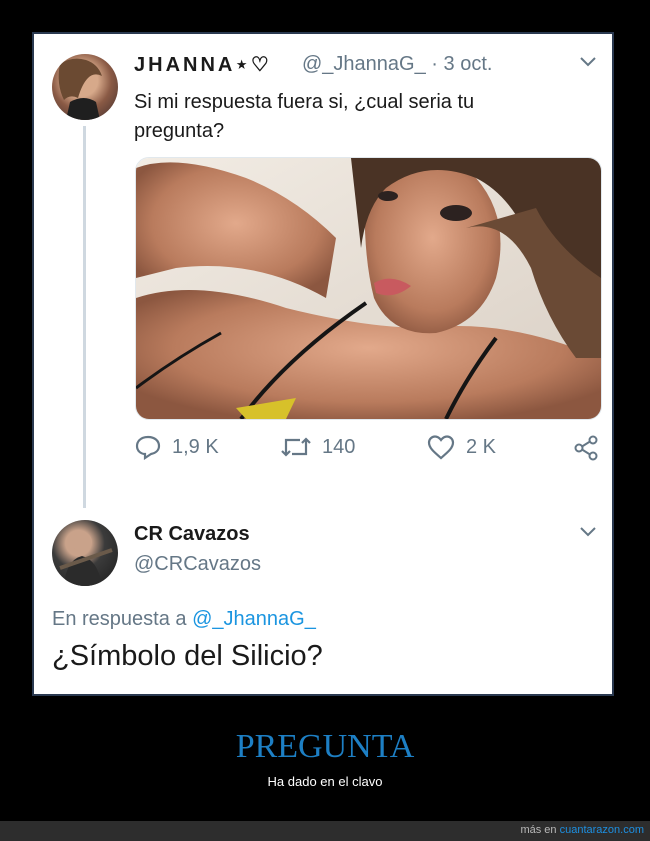 Image resolution: width=650 pixels, height=841 pixels. Describe the element at coordinates (203, 64) in the screenshot. I see `tweet-author-name: JHANNA⋆♡` at that location.